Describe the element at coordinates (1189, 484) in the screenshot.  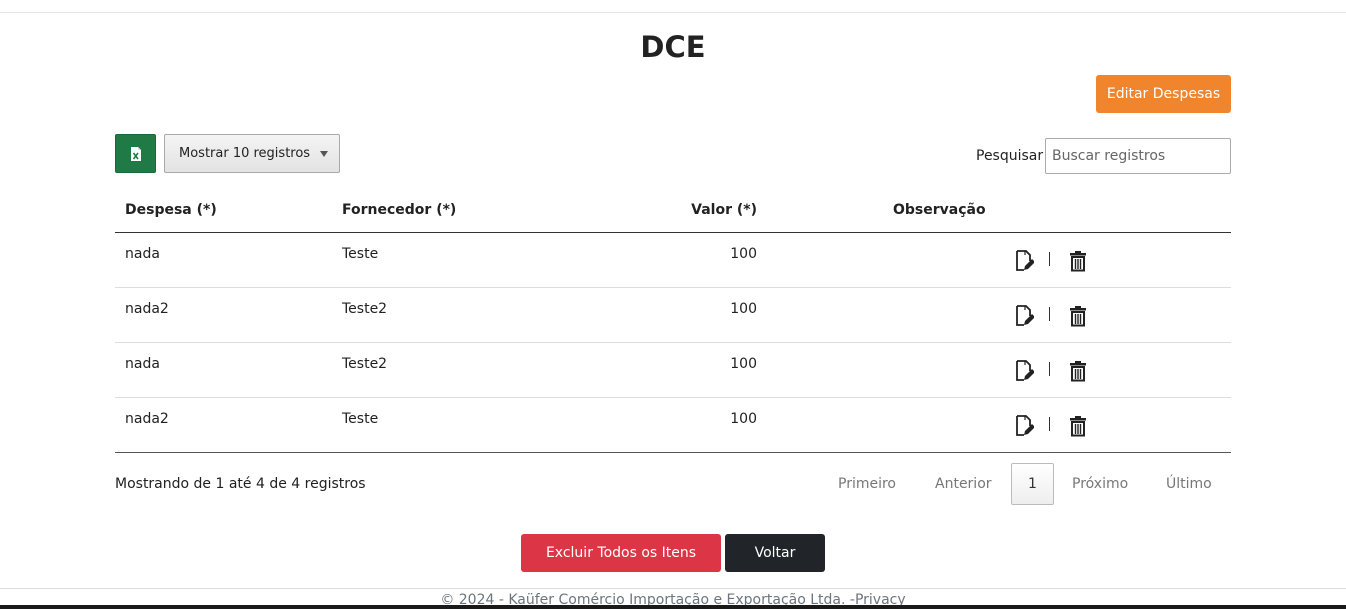
I see `pagination-last: Último` at that location.